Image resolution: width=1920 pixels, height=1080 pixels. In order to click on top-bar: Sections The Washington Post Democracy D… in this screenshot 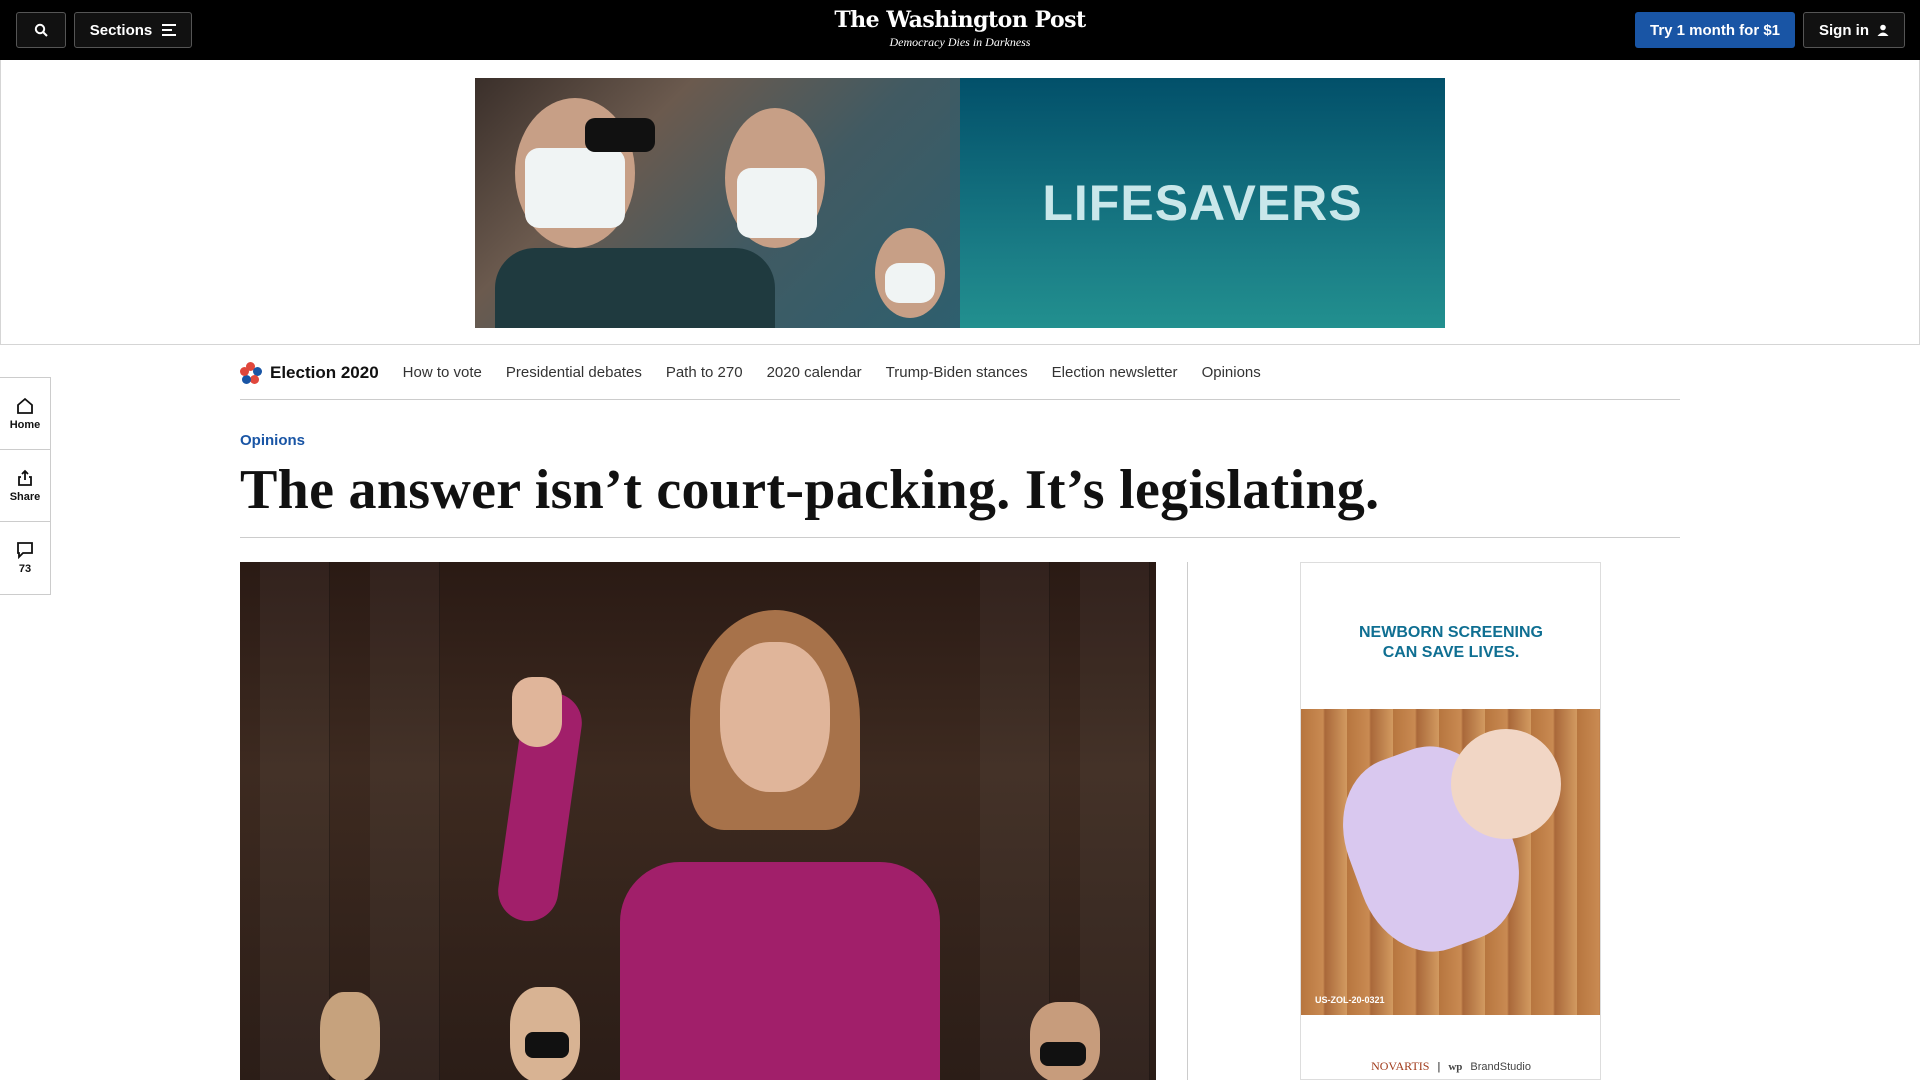, I will do `click(960, 30)`.